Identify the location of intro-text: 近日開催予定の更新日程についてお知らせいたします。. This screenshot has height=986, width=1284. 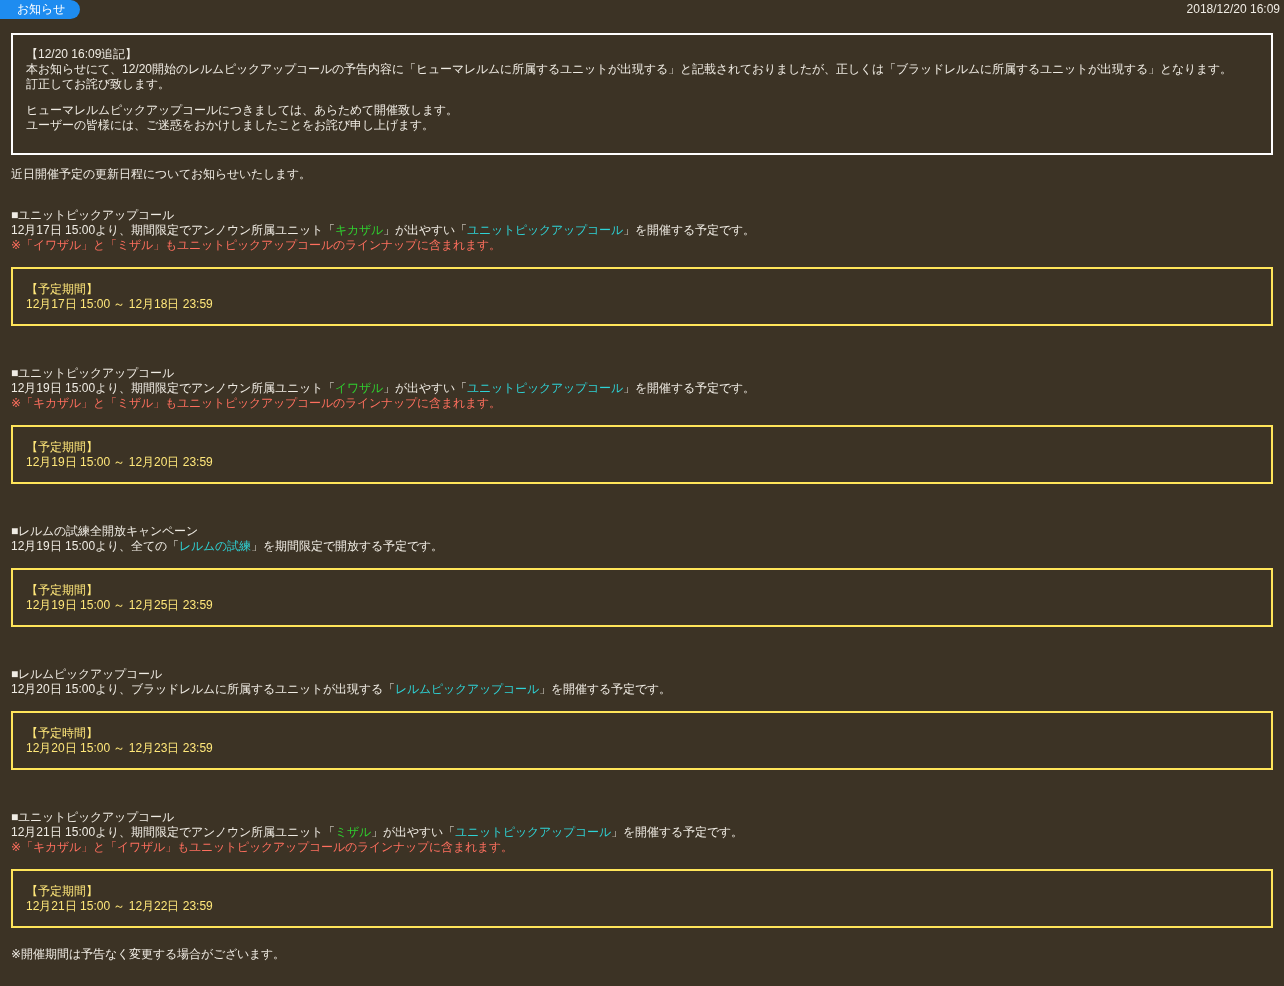
(161, 174).